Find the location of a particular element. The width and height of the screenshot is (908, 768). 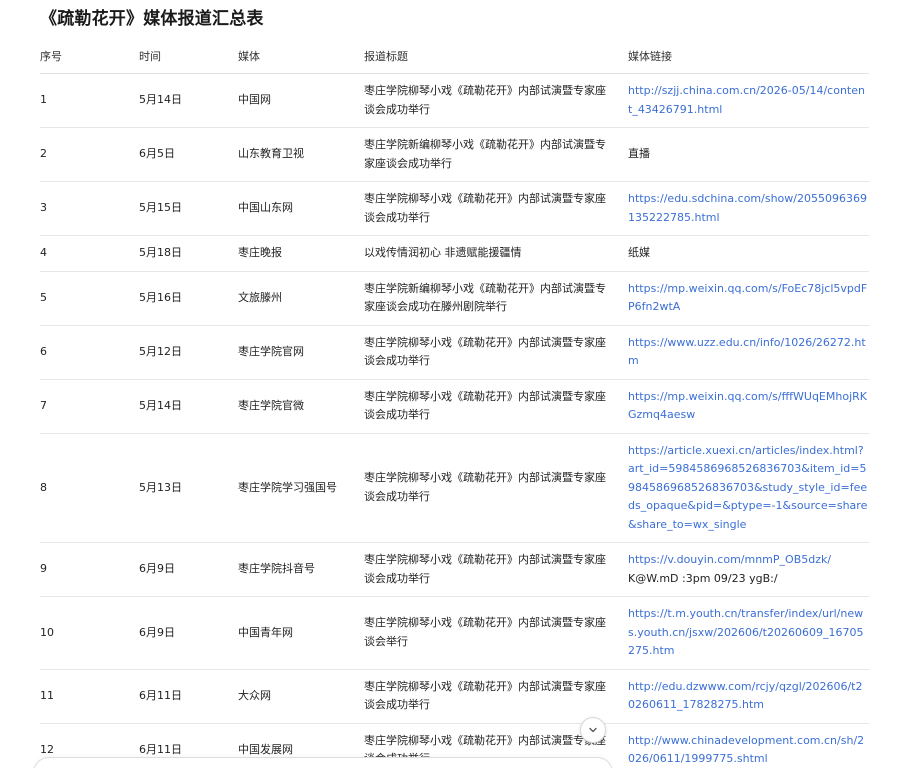

row-number: 6 is located at coordinates (89, 352).